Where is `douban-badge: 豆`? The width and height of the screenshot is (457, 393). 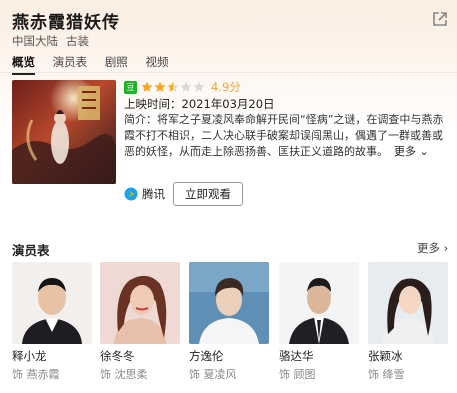 douban-badge: 豆 is located at coordinates (130, 87).